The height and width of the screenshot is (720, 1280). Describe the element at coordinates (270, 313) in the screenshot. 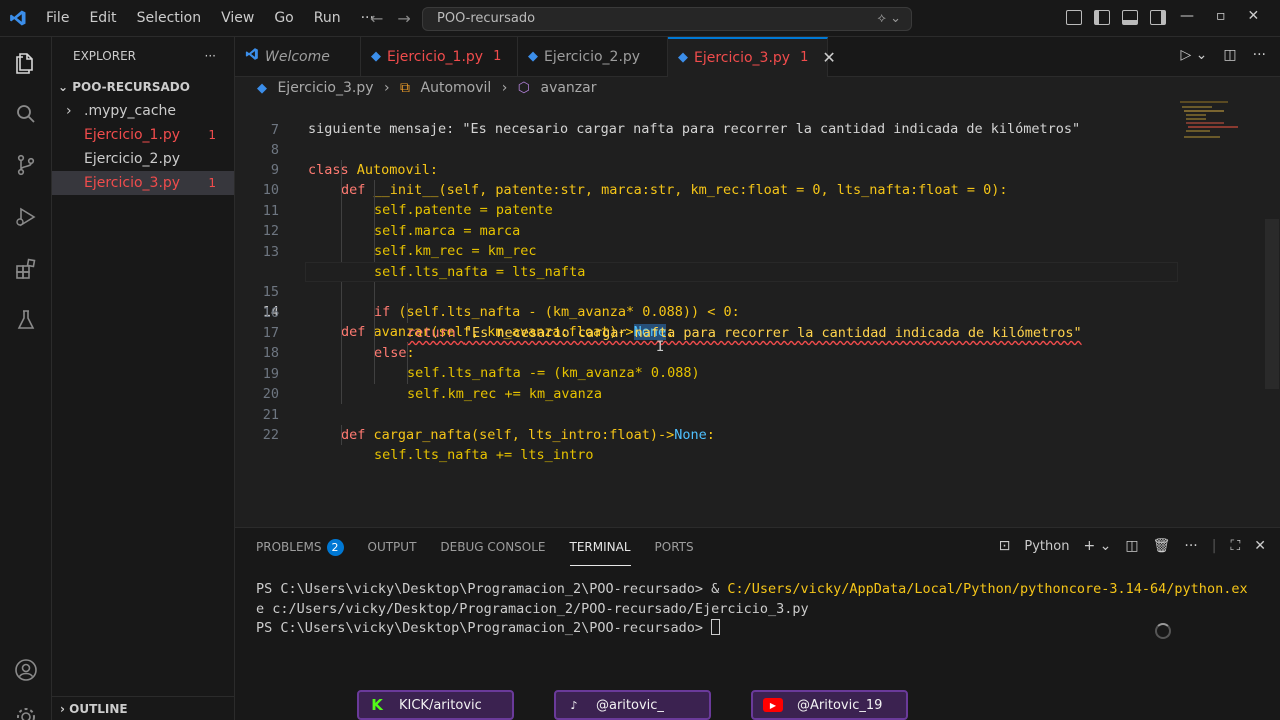

I see `line-number: 16` at that location.